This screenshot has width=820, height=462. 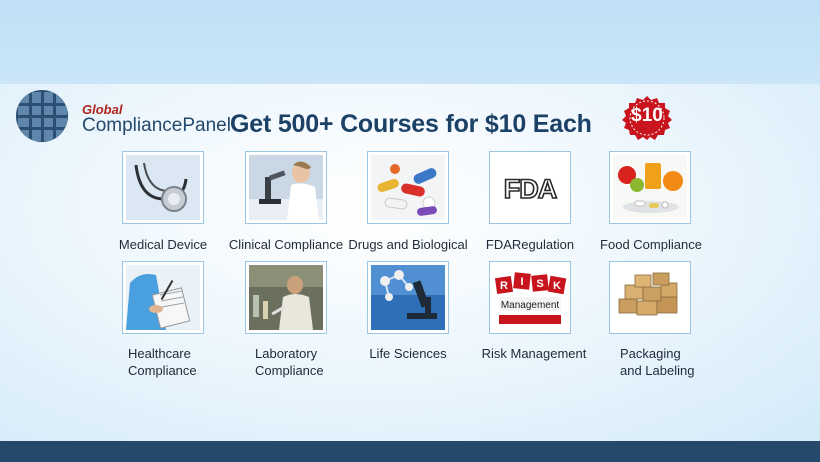 I want to click on microscope-researcher-icon, so click(x=286, y=187).